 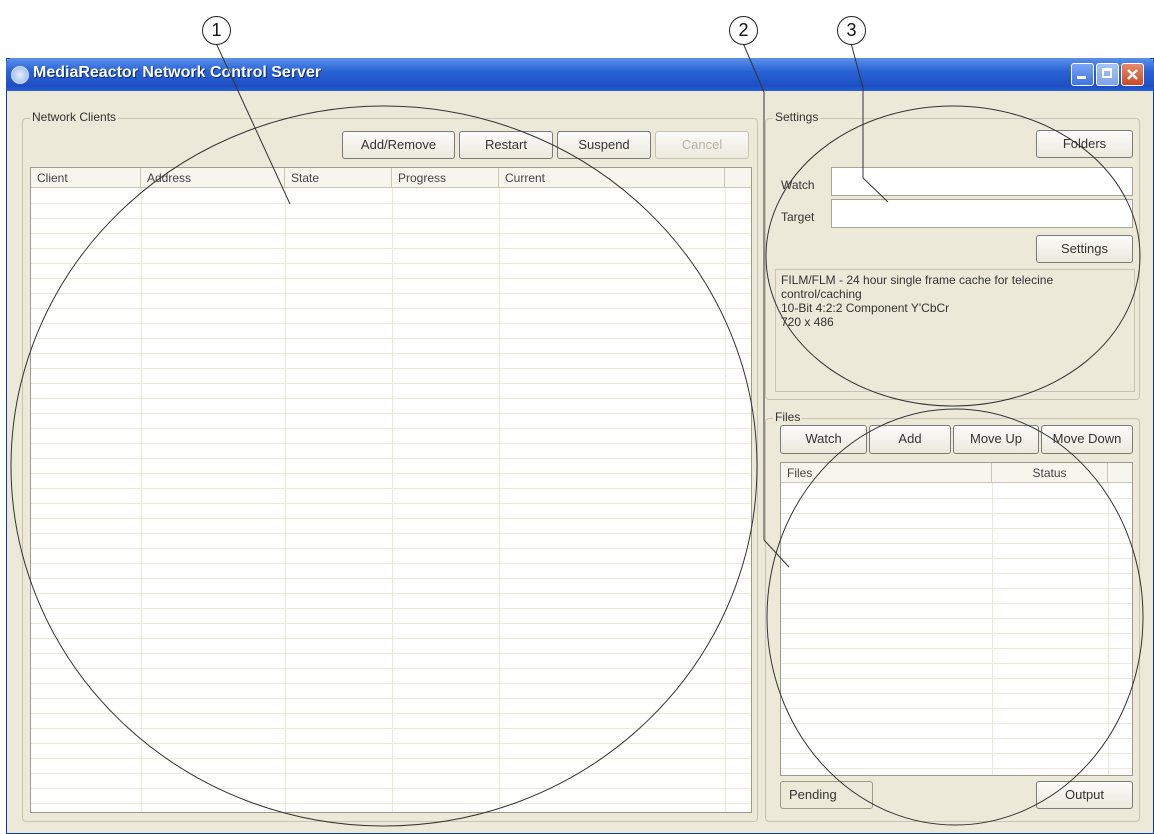 I want to click on watch-label: Watch, so click(x=798, y=185).